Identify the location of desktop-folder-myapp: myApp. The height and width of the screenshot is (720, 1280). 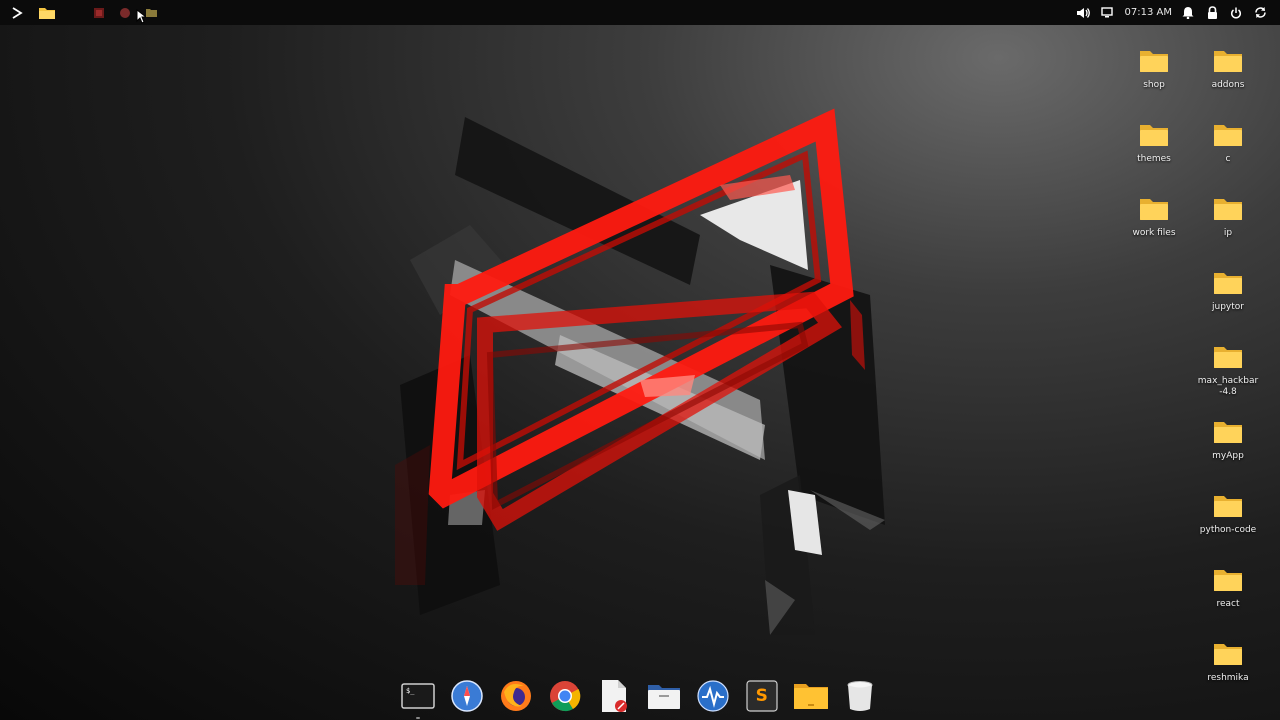
(1228, 440).